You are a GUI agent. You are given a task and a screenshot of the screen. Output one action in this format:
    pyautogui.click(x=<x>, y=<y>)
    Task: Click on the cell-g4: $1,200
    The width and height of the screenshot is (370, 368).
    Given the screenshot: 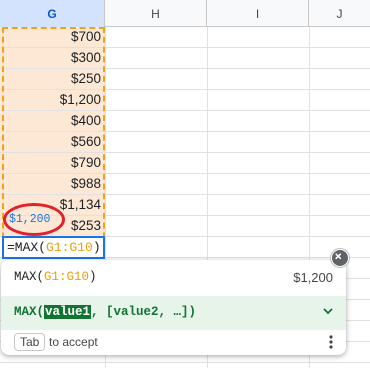 What is the action you would take?
    pyautogui.click(x=52, y=100)
    